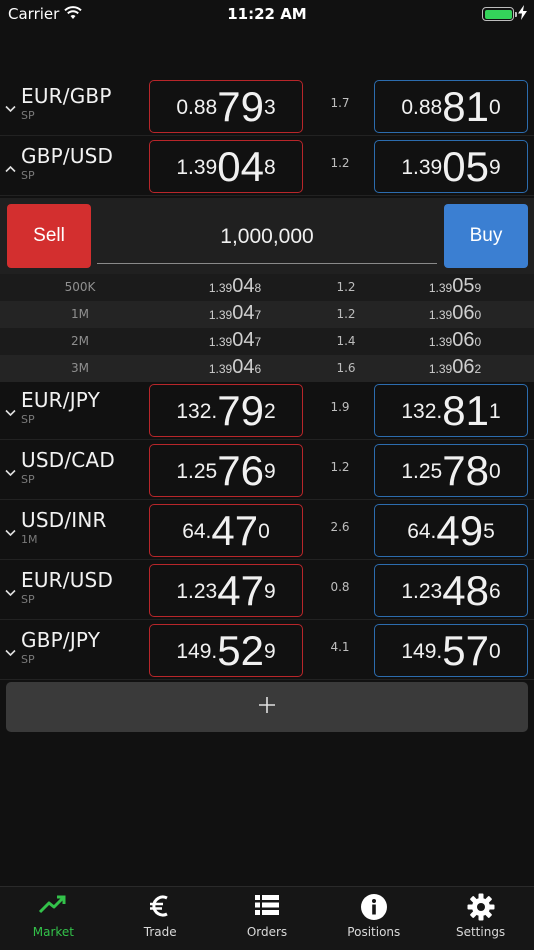  Describe the element at coordinates (49, 236) in the screenshot. I see `sell-button: Sell` at that location.